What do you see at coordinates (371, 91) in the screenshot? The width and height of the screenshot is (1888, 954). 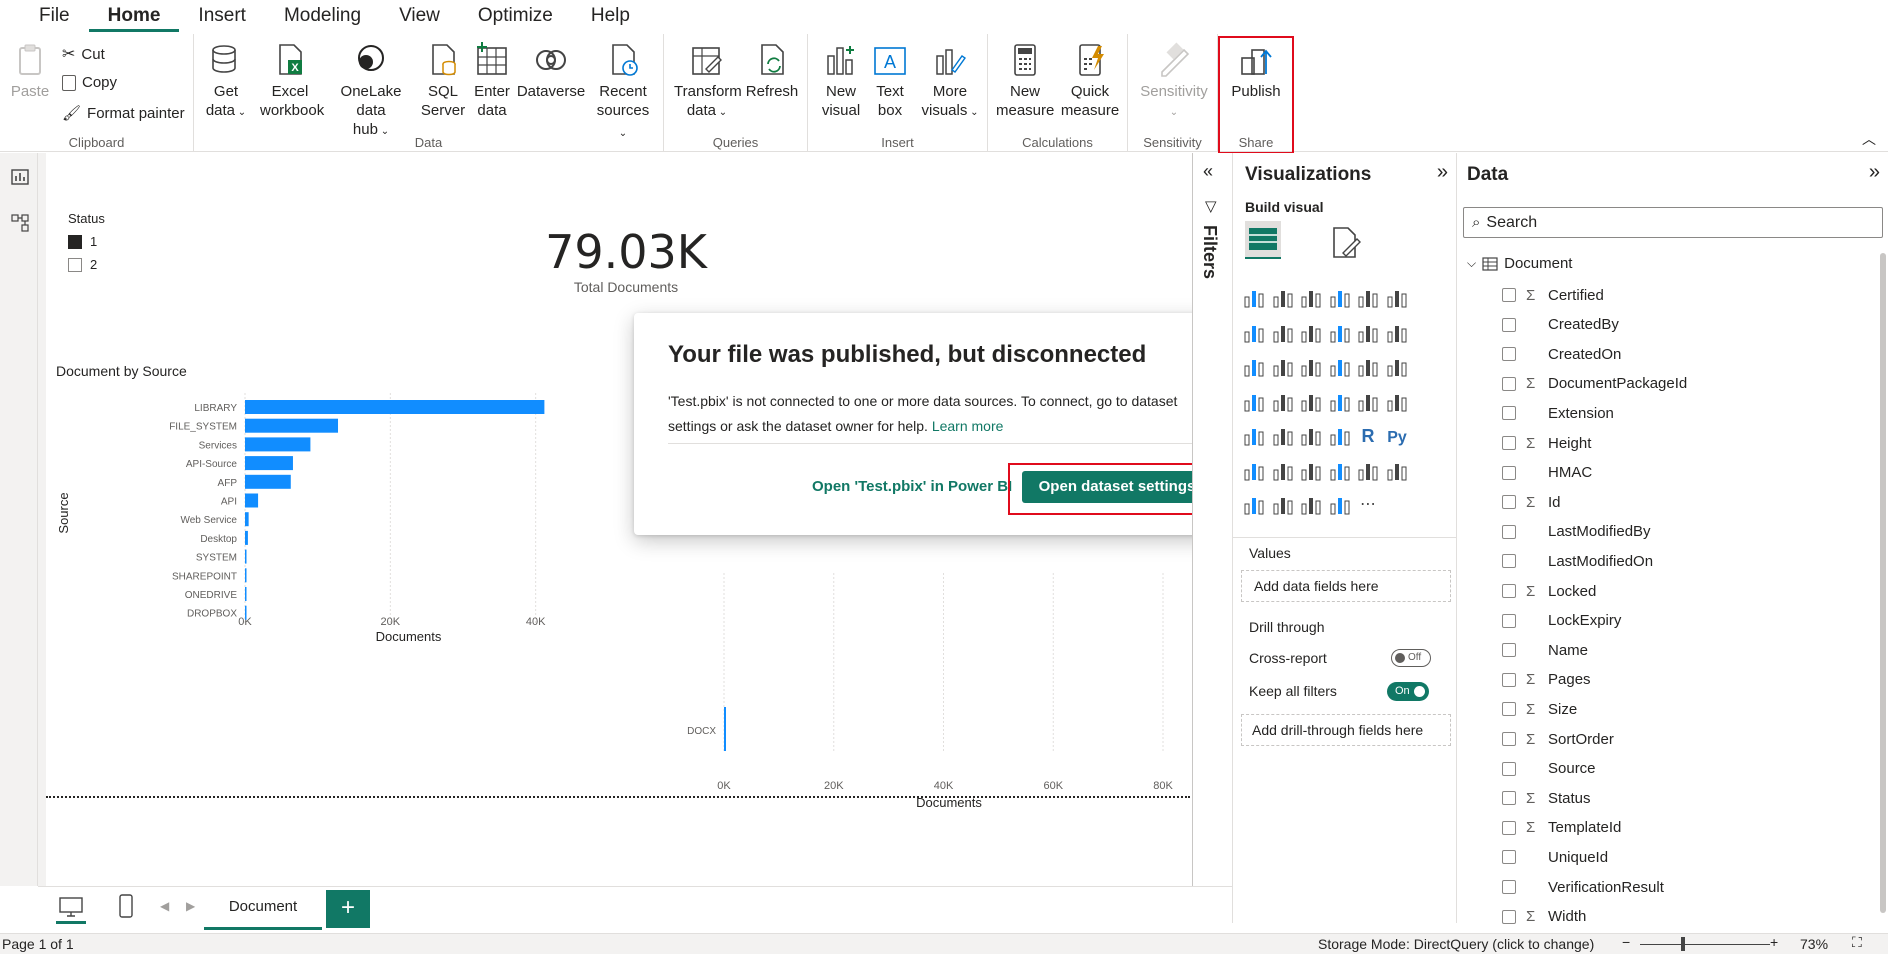 I see `onelake-hub-button: OneLake data hub ⌄` at bounding box center [371, 91].